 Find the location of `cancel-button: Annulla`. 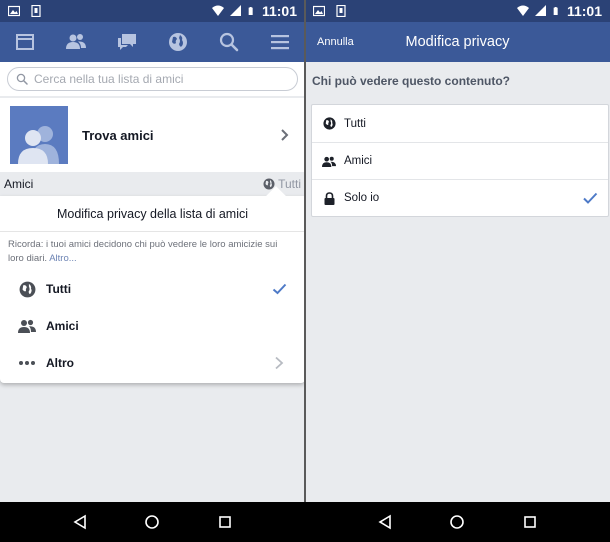

cancel-button: Annulla is located at coordinates (335, 42).